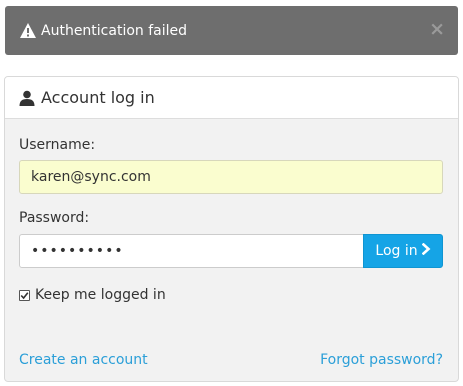  What do you see at coordinates (426, 250) in the screenshot?
I see `chevron-right-icon` at bounding box center [426, 250].